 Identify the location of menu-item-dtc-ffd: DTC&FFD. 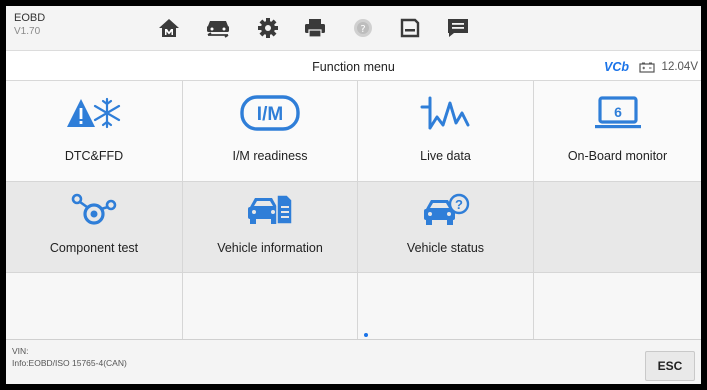
(94, 131).